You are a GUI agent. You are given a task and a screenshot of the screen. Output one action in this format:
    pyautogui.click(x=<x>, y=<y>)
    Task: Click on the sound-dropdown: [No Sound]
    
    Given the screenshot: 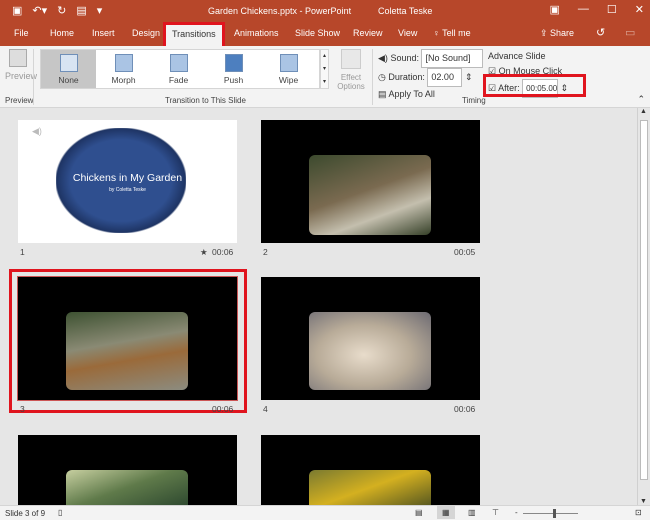 What is the action you would take?
    pyautogui.click(x=452, y=58)
    